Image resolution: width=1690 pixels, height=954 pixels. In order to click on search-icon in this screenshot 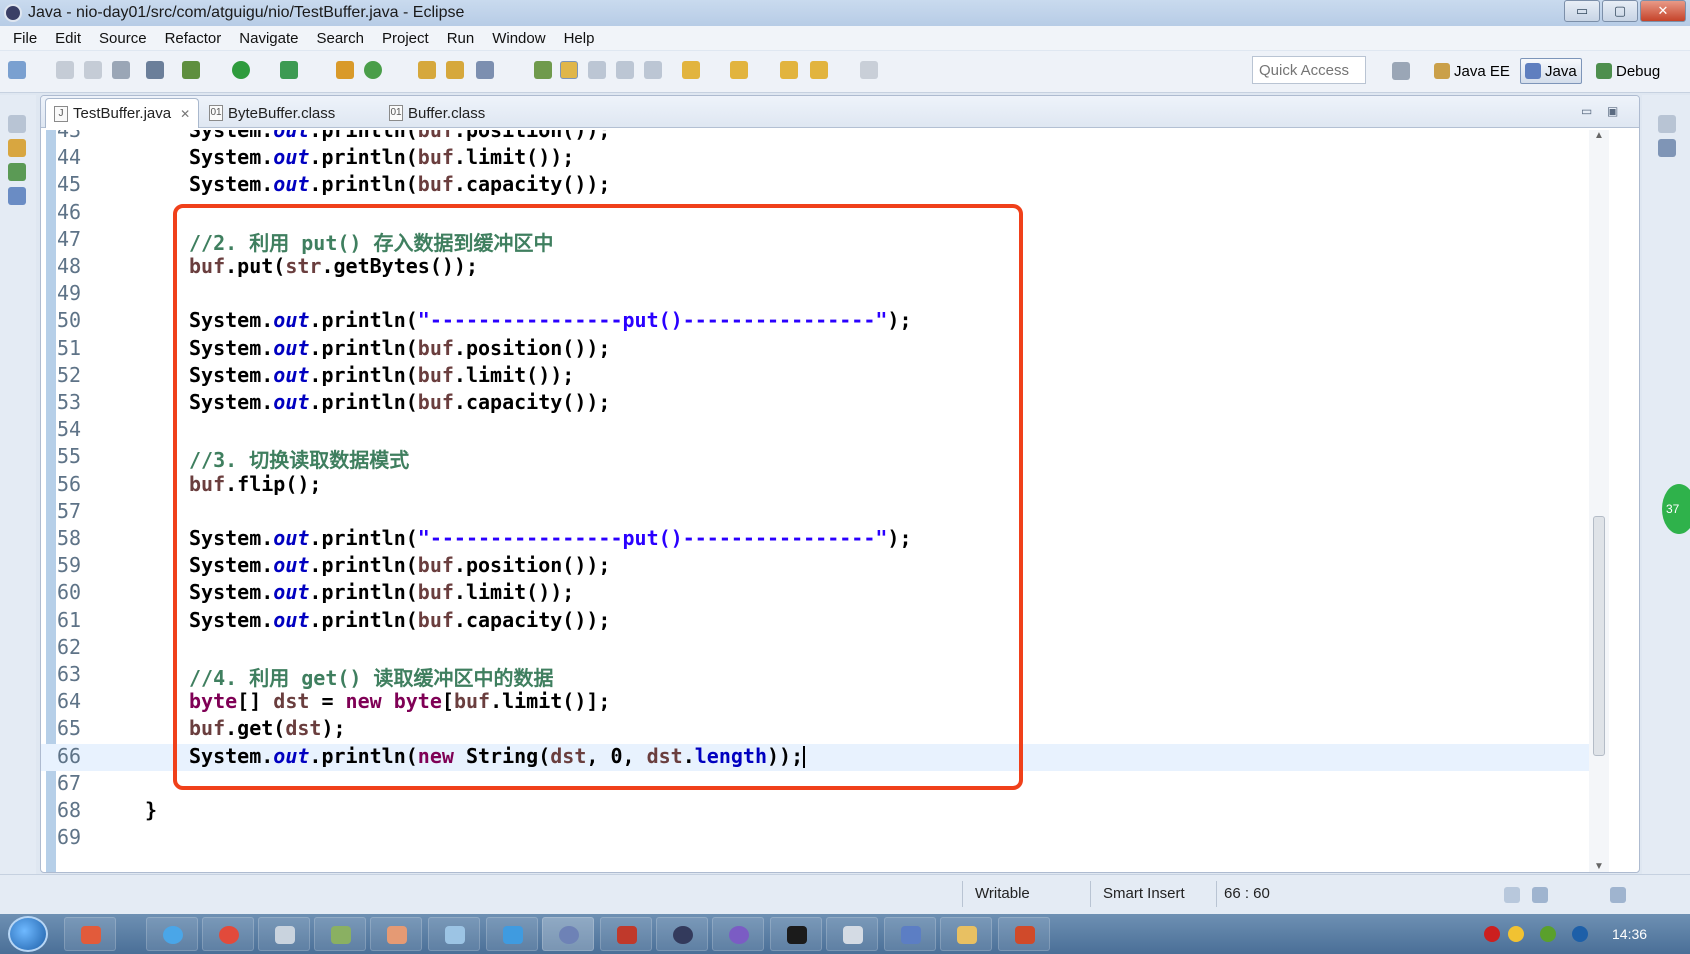, I will do `click(485, 70)`.